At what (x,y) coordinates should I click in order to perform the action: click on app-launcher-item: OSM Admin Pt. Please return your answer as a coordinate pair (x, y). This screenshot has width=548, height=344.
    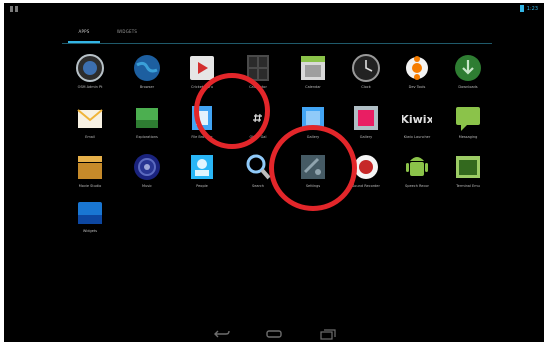
    Looking at the image, I should click on (90, 78).